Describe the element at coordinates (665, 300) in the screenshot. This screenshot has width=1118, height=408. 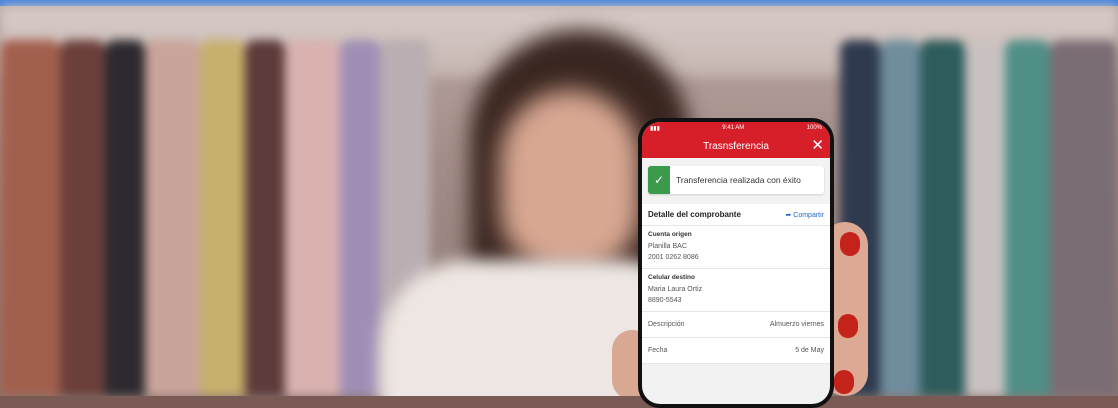
I see `destination-number: 8890-5543` at that location.